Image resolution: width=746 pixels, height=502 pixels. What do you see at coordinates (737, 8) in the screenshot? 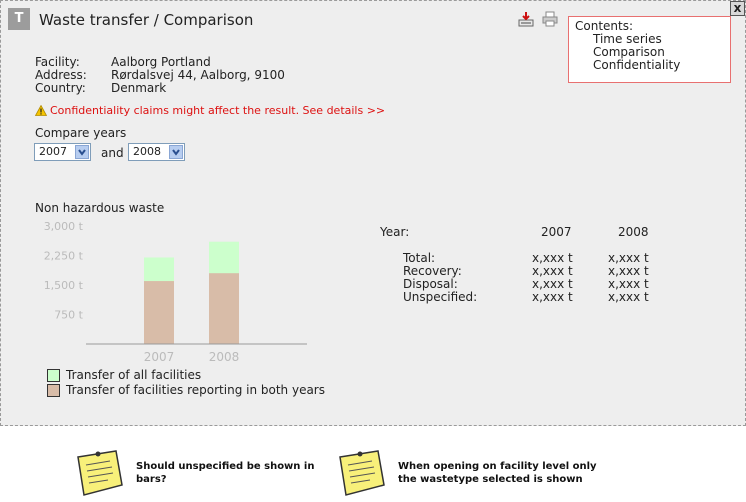
I see `close-button: x` at bounding box center [737, 8].